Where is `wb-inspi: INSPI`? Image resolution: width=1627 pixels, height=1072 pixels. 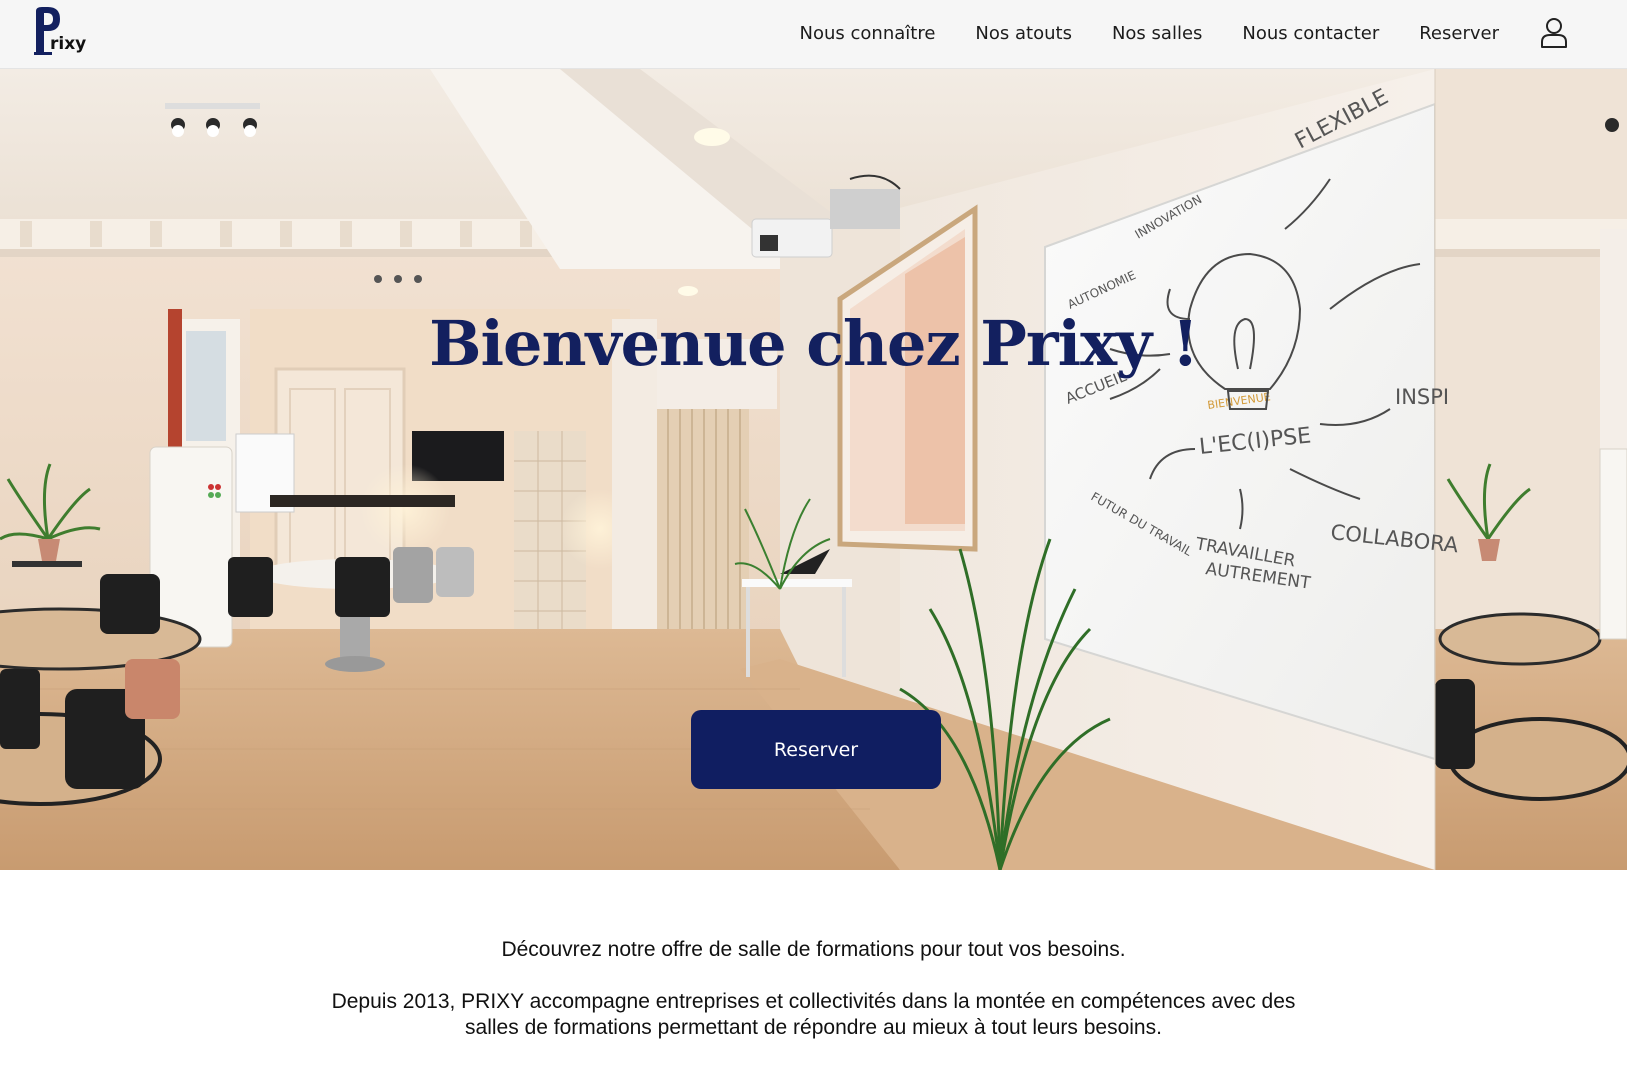 wb-inspi: INSPI is located at coordinates (1422, 397).